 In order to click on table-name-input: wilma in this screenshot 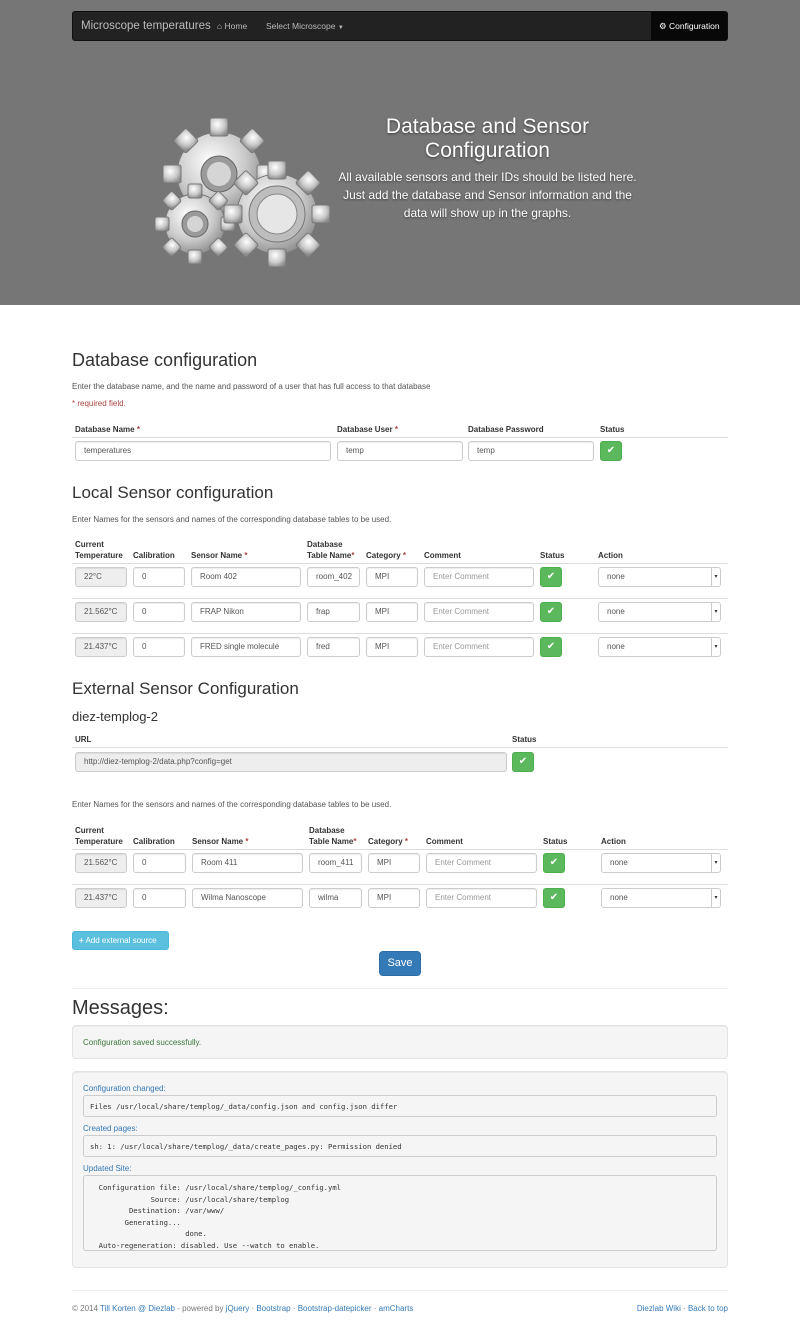, I will do `click(335, 898)`.